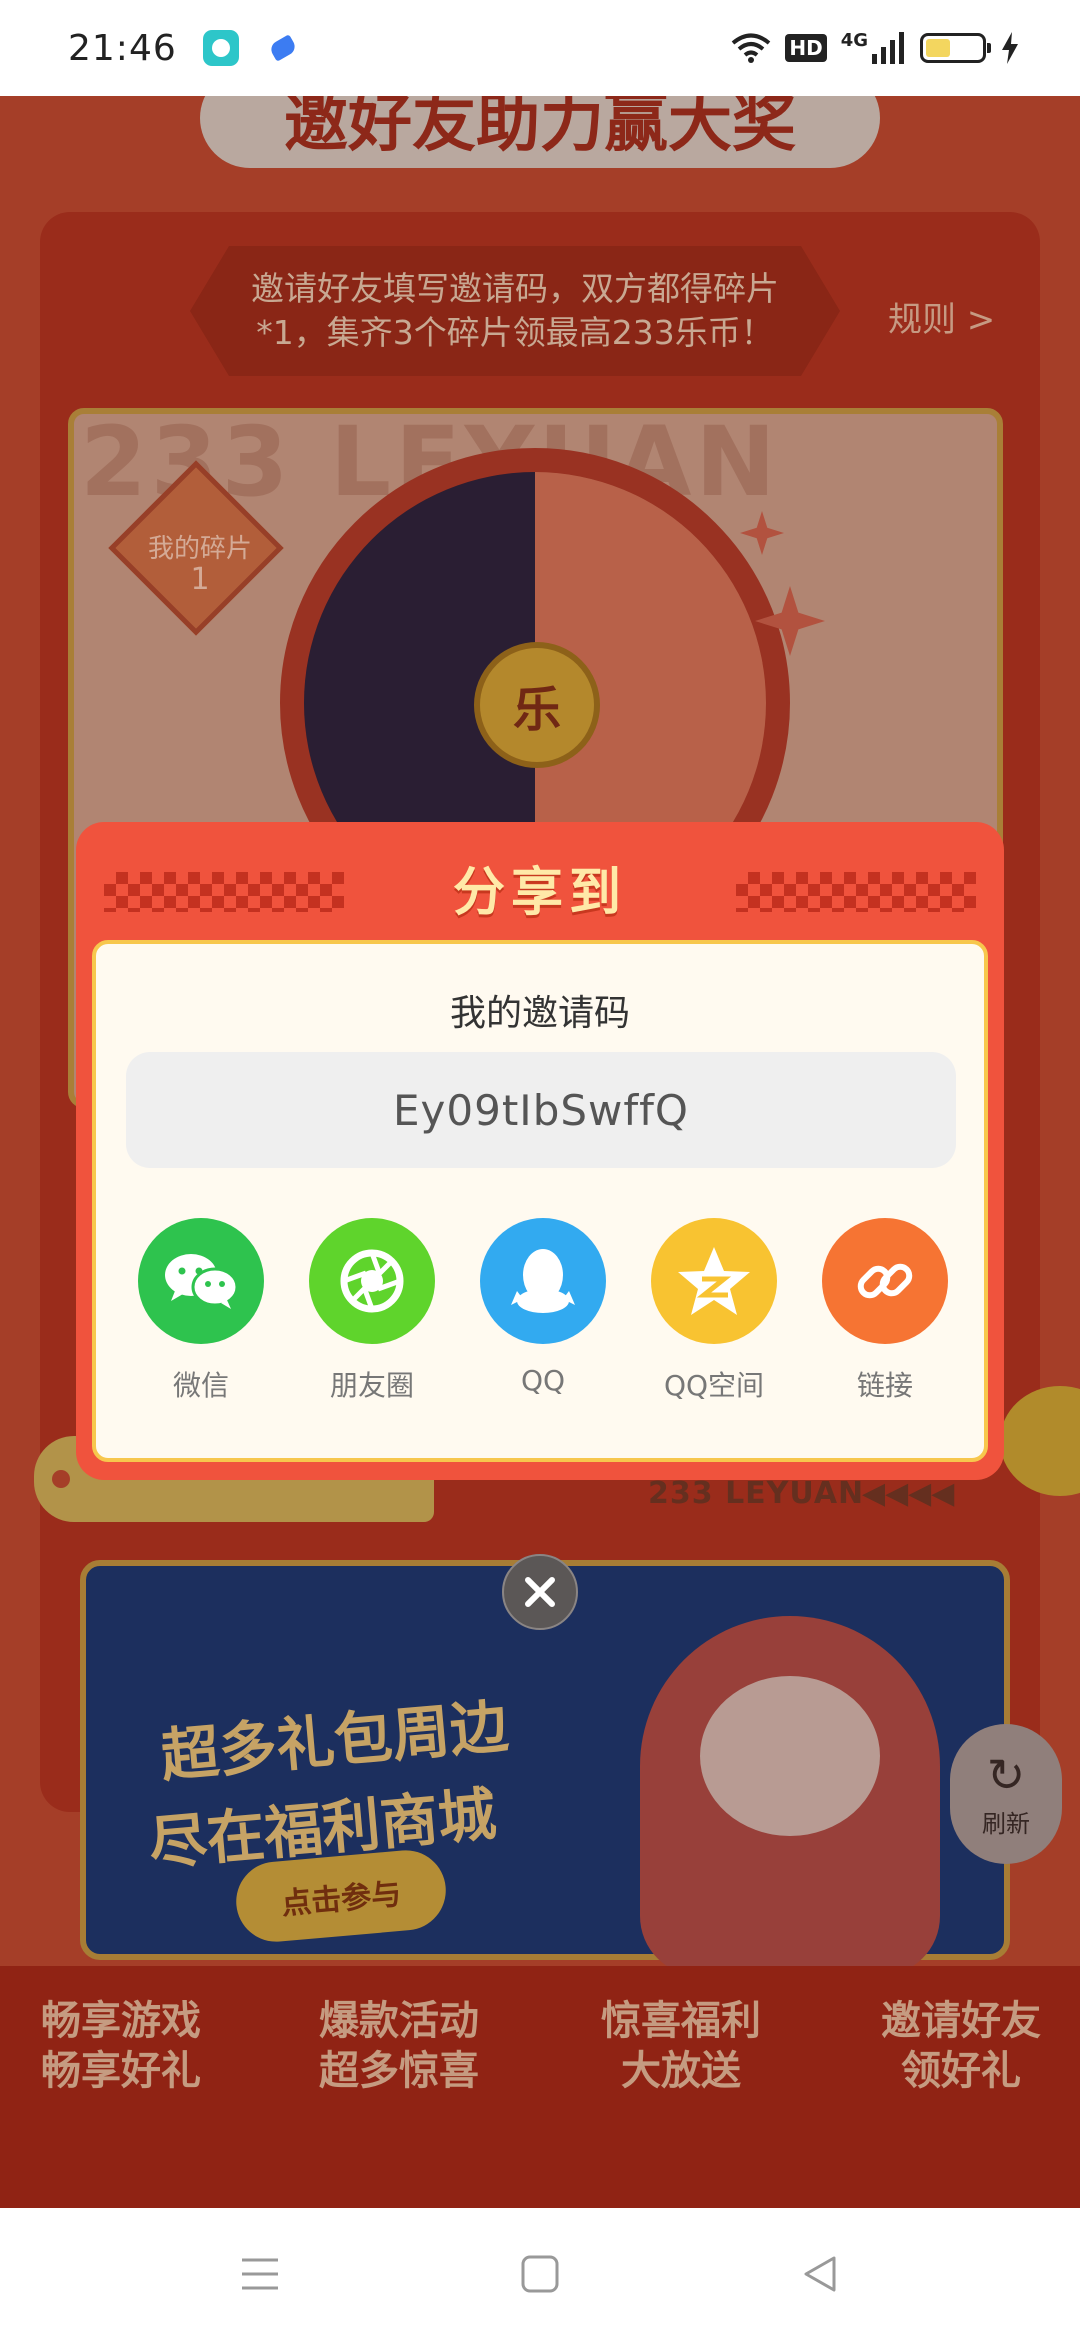  Describe the element at coordinates (539, 1013) in the screenshot. I see `invite-code-label: 我的邀请码` at that location.